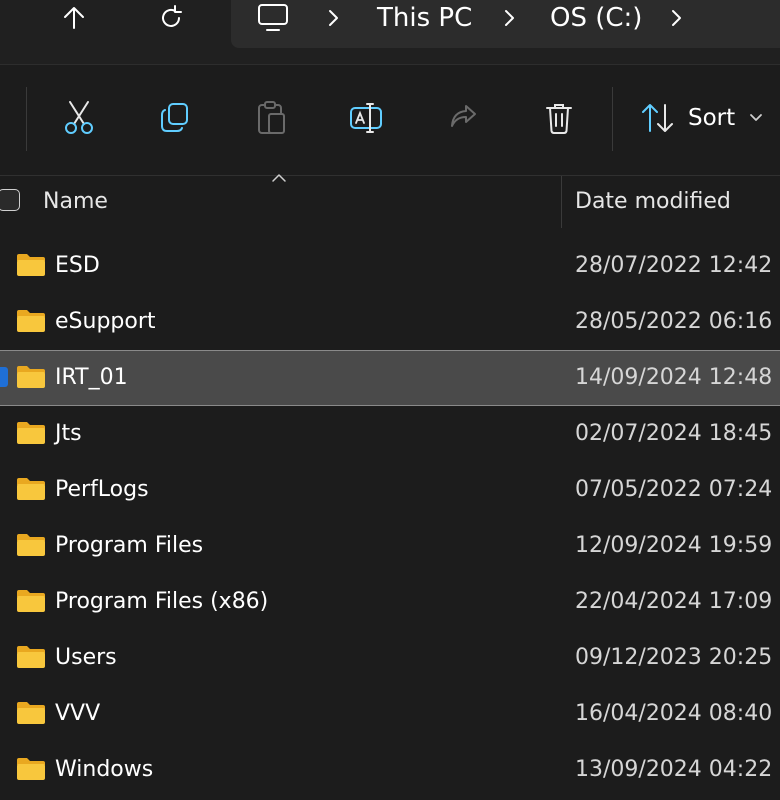 The height and width of the screenshot is (800, 780). I want to click on file-name: Program Files, so click(129, 545).